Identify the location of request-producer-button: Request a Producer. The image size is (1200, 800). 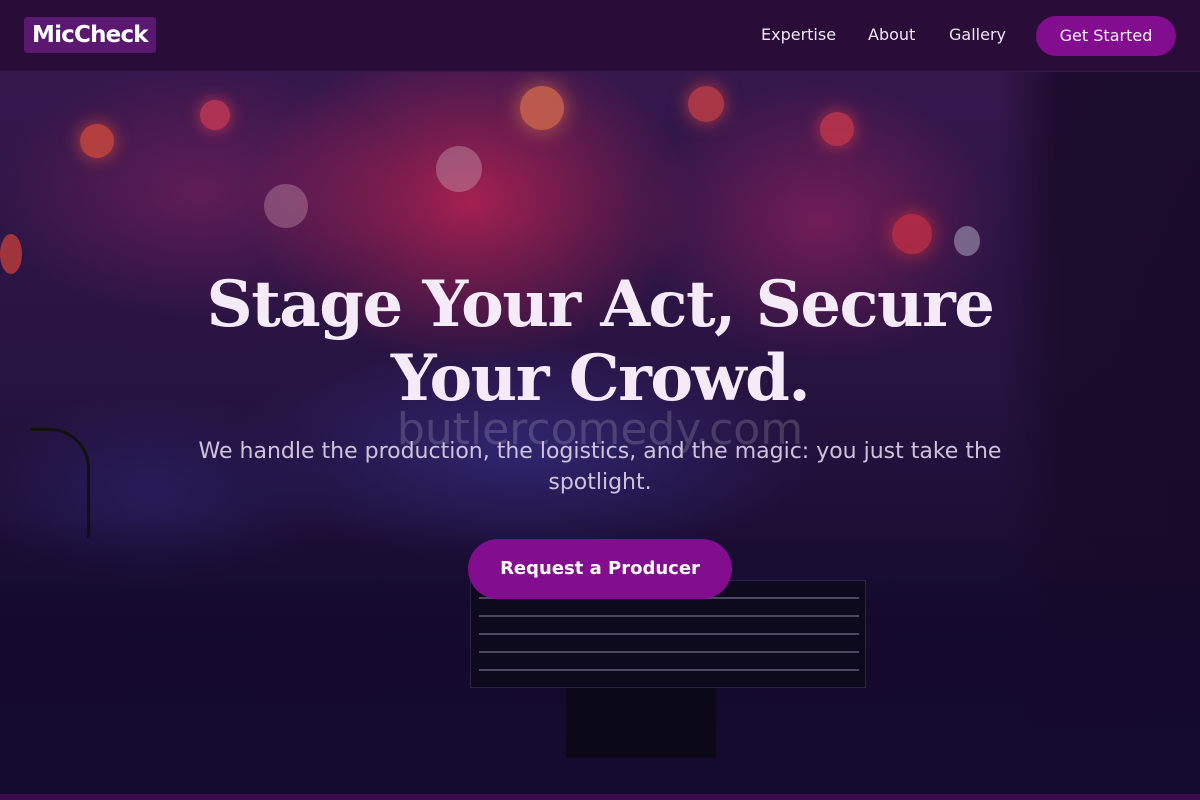
(600, 569).